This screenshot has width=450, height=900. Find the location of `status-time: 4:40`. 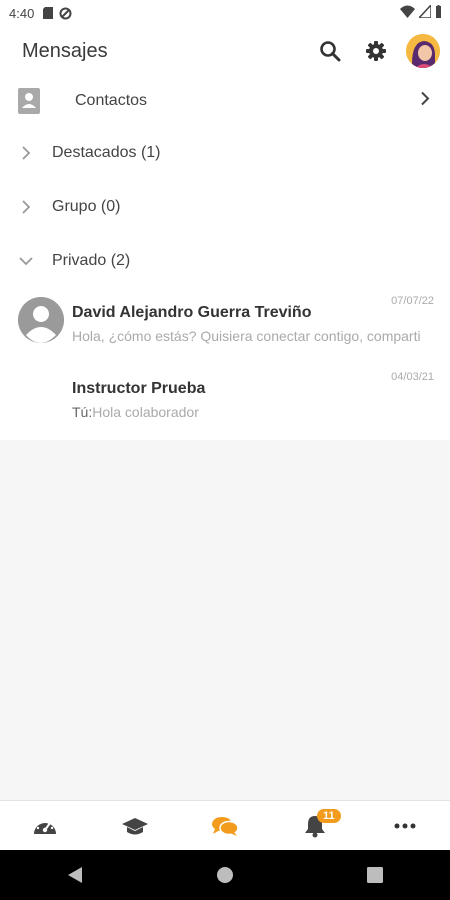

status-time: 4:40 is located at coordinates (22, 13).